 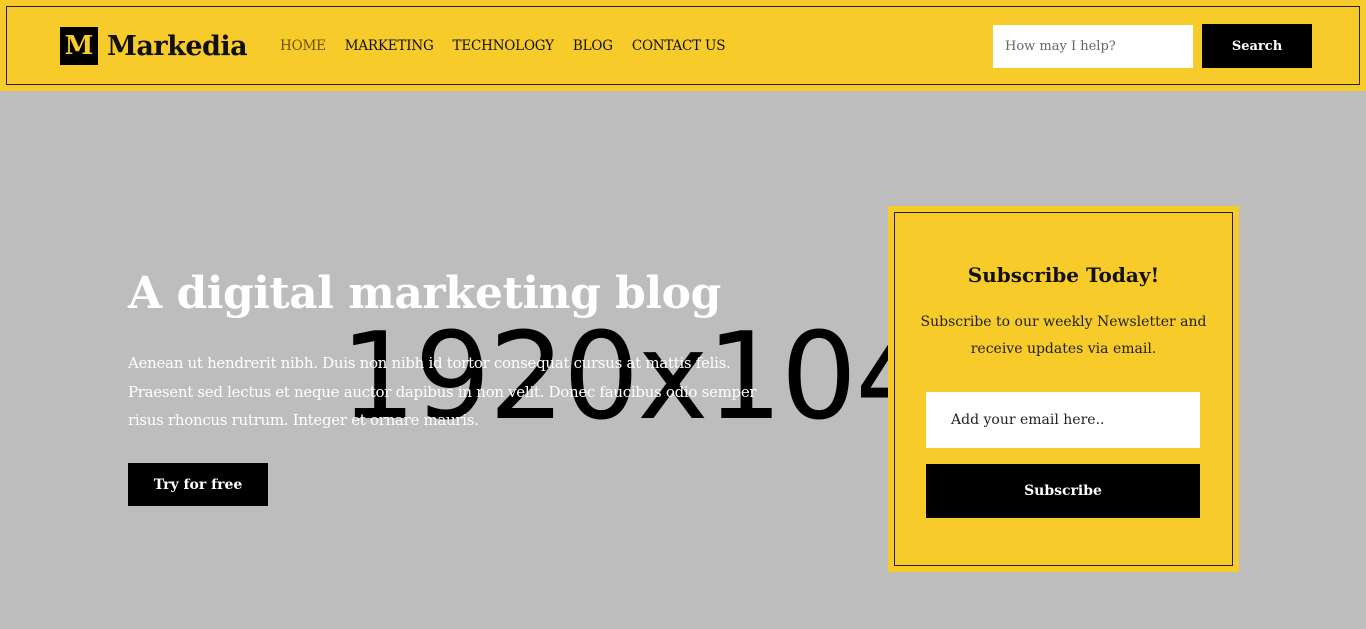 What do you see at coordinates (504, 46) in the screenshot?
I see `nav-item-technology: TECHNOLOGY` at bounding box center [504, 46].